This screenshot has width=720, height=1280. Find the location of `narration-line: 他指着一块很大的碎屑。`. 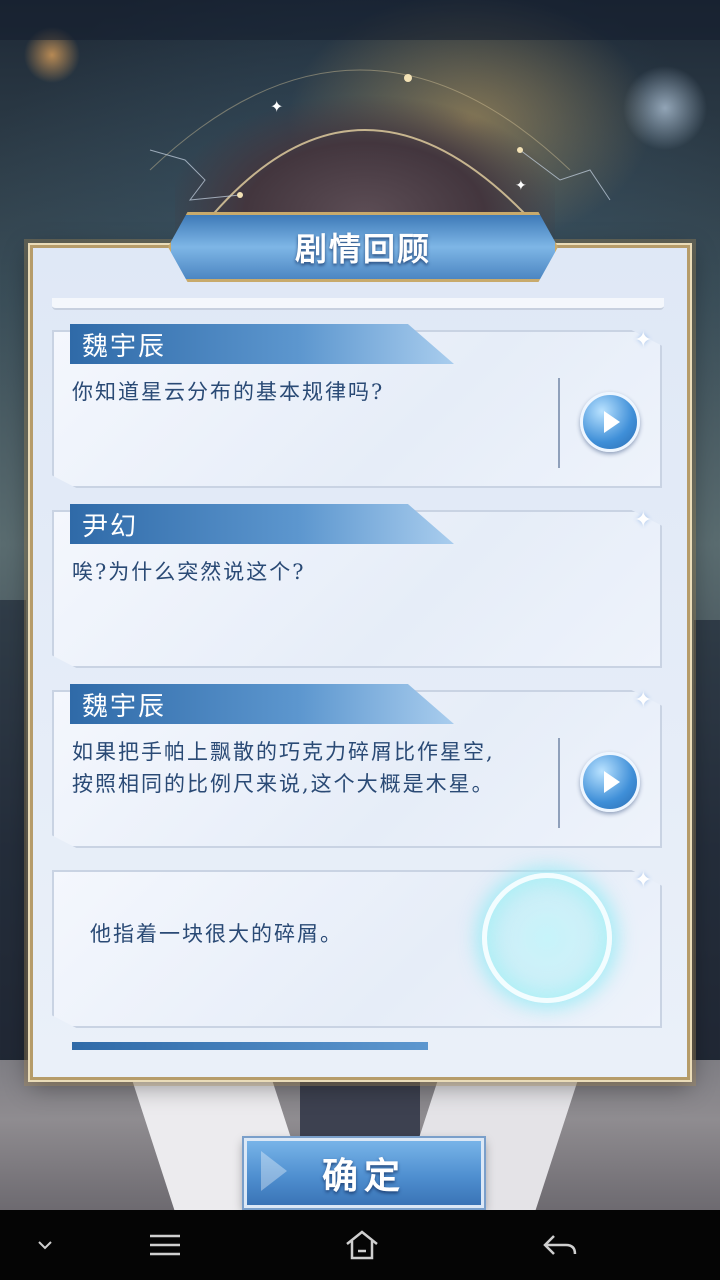

narration-line: 他指着一块很大的碎屑。 is located at coordinates (216, 934).